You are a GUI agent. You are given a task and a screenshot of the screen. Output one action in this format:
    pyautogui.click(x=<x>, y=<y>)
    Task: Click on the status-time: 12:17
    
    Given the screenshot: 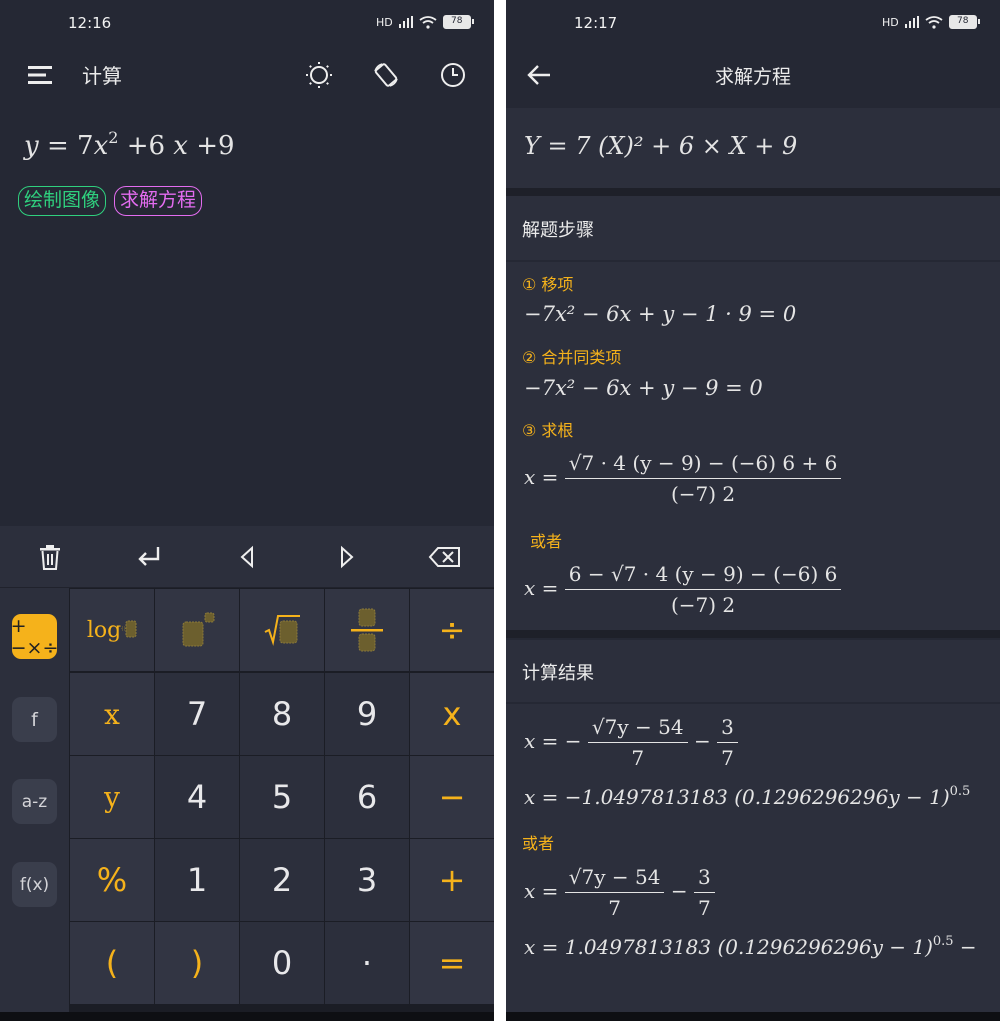 What is the action you would take?
    pyautogui.click(x=596, y=23)
    